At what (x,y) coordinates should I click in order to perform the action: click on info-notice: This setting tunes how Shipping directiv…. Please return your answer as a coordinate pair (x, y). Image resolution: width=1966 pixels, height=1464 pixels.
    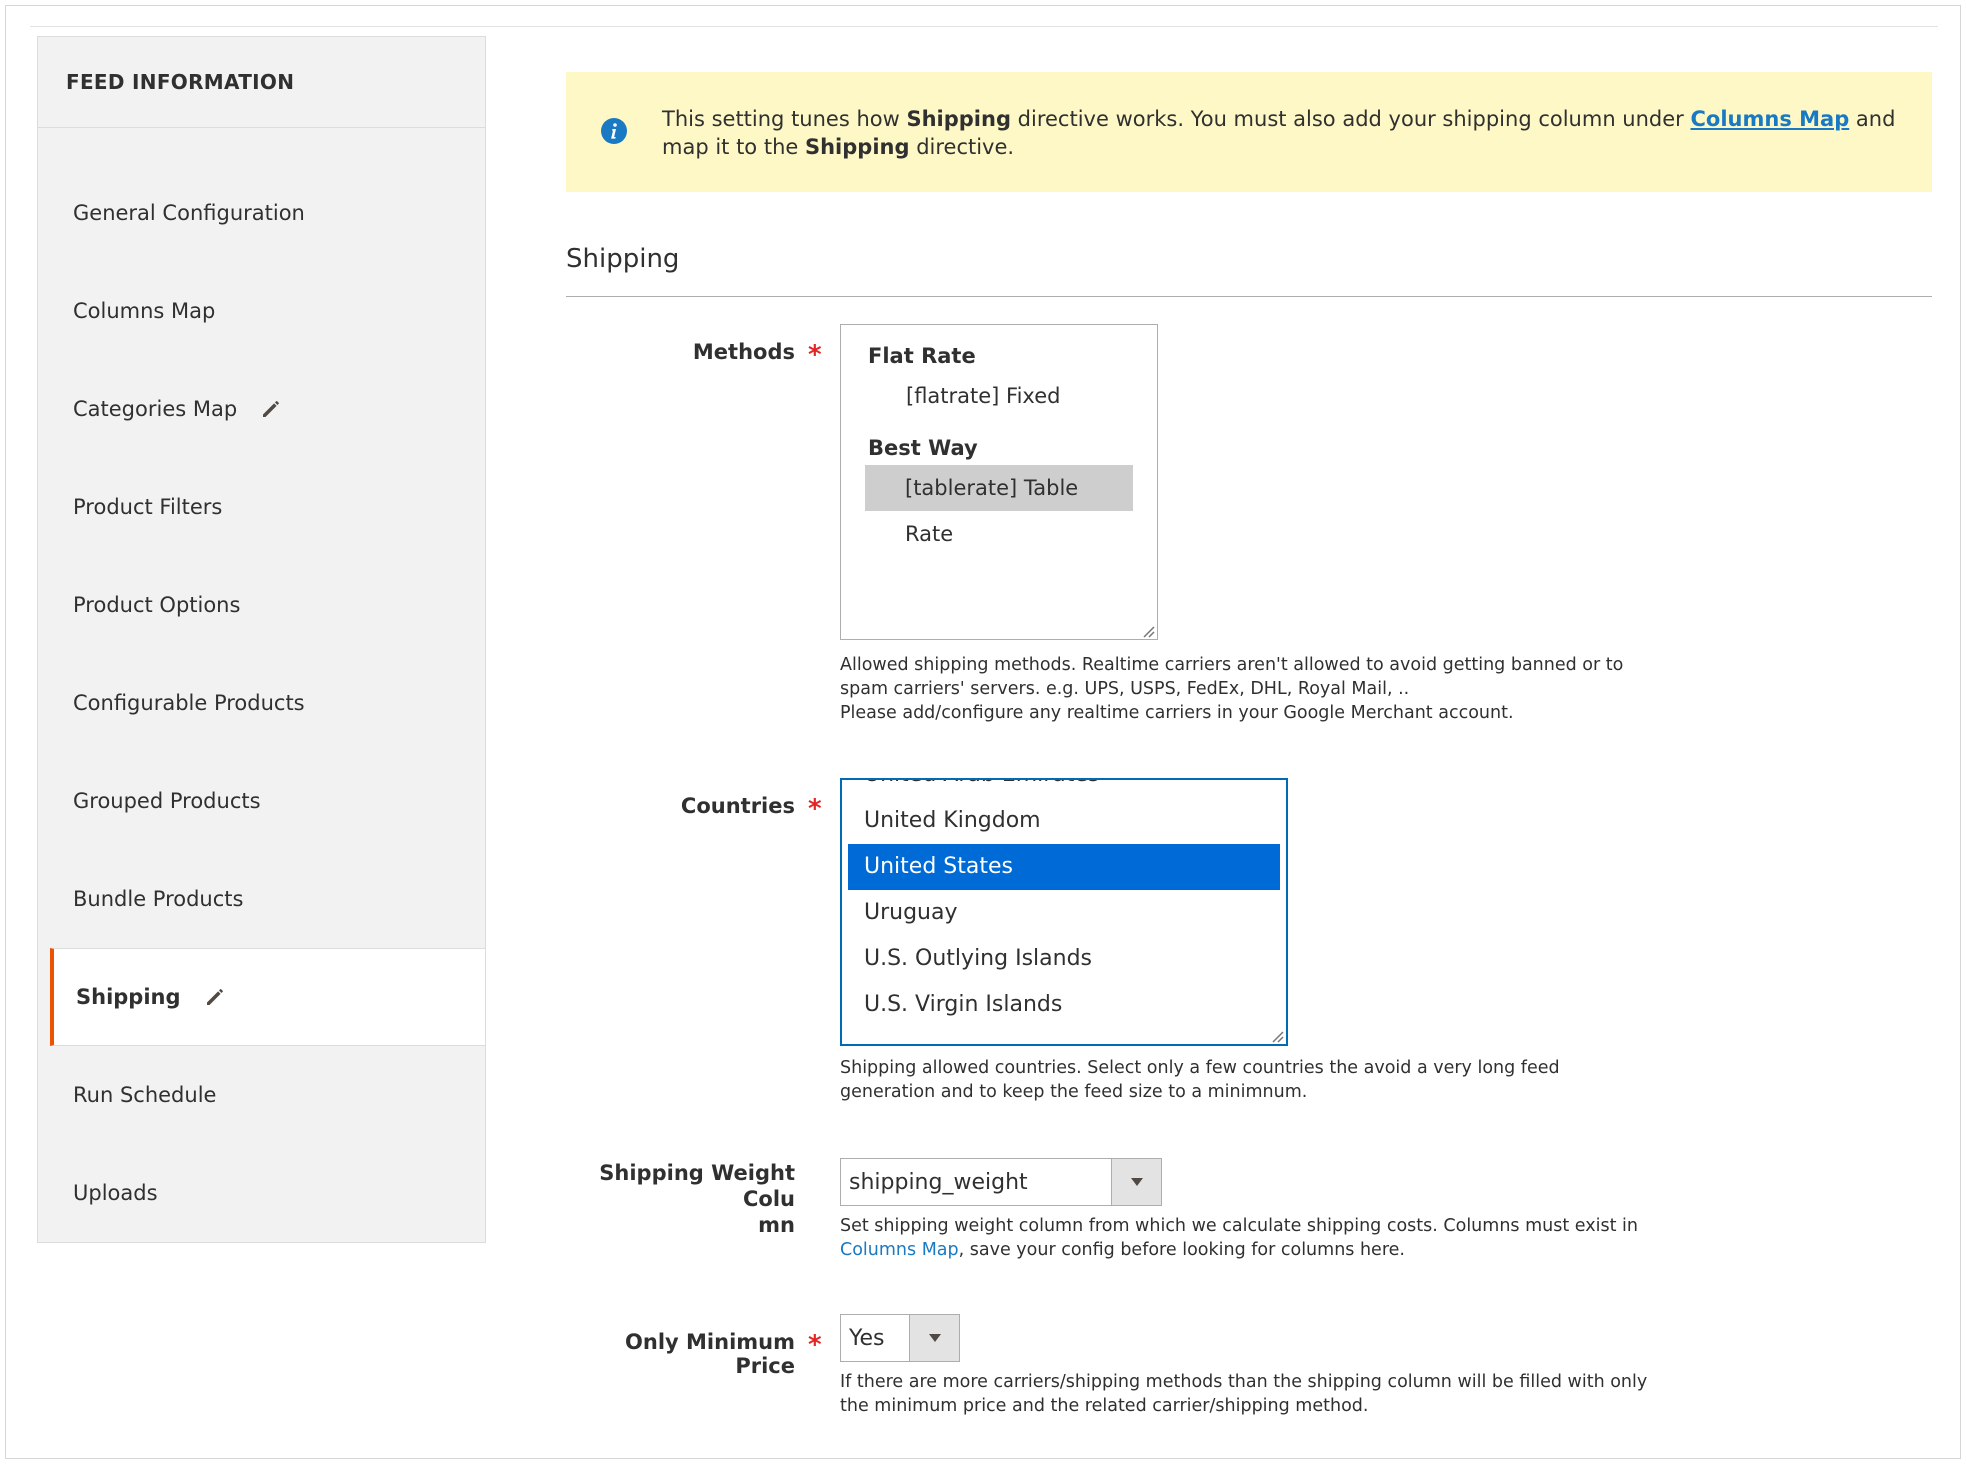
    Looking at the image, I should click on (1249, 132).